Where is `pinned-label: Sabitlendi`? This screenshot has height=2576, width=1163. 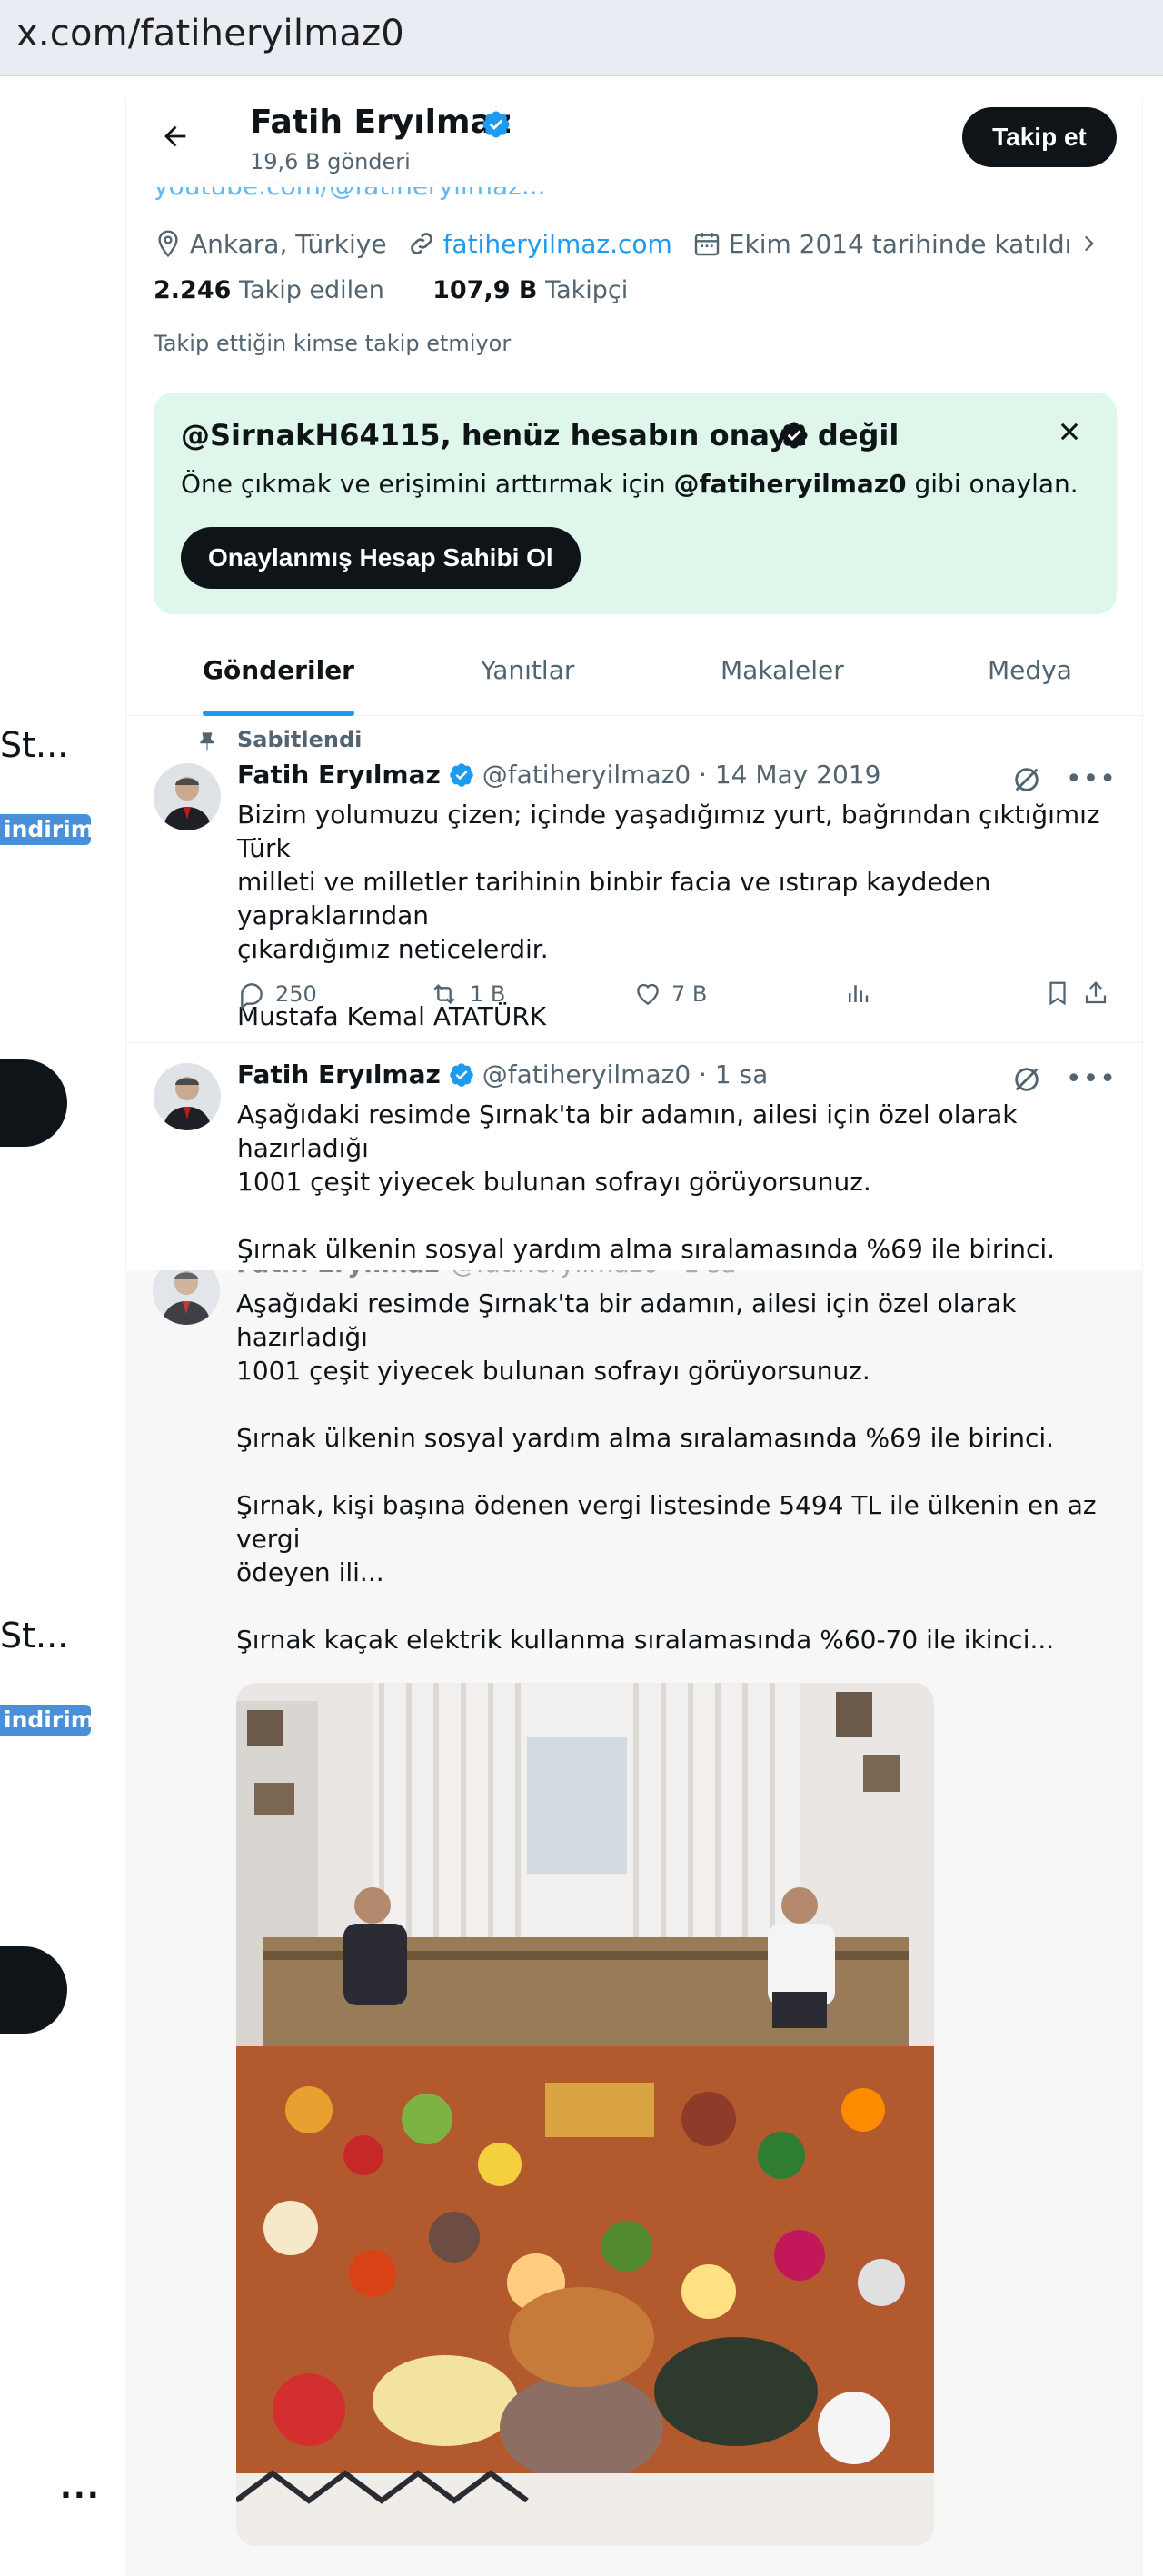
pinned-label: Sabitlendi is located at coordinates (281, 740).